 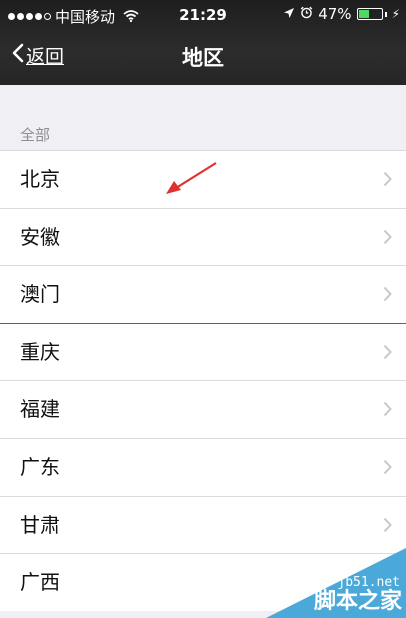 I want to click on region-label: 澳门, so click(x=40, y=294).